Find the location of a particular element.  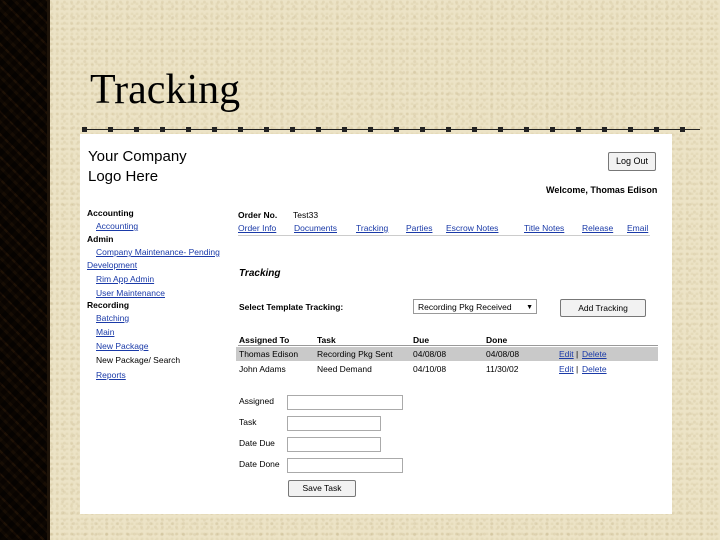

tabs-divider is located at coordinates (444, 235).